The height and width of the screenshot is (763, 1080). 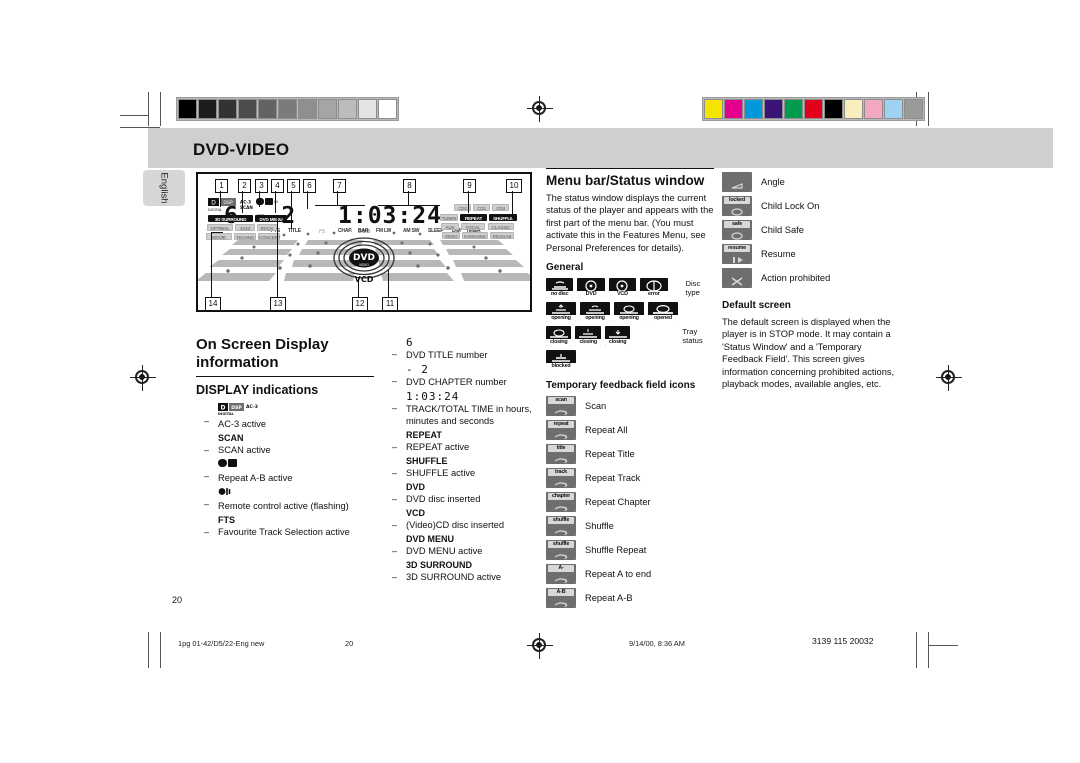 I want to click on temp-feedback-row: chapter Repeat Chapter, so click(x=630, y=502).